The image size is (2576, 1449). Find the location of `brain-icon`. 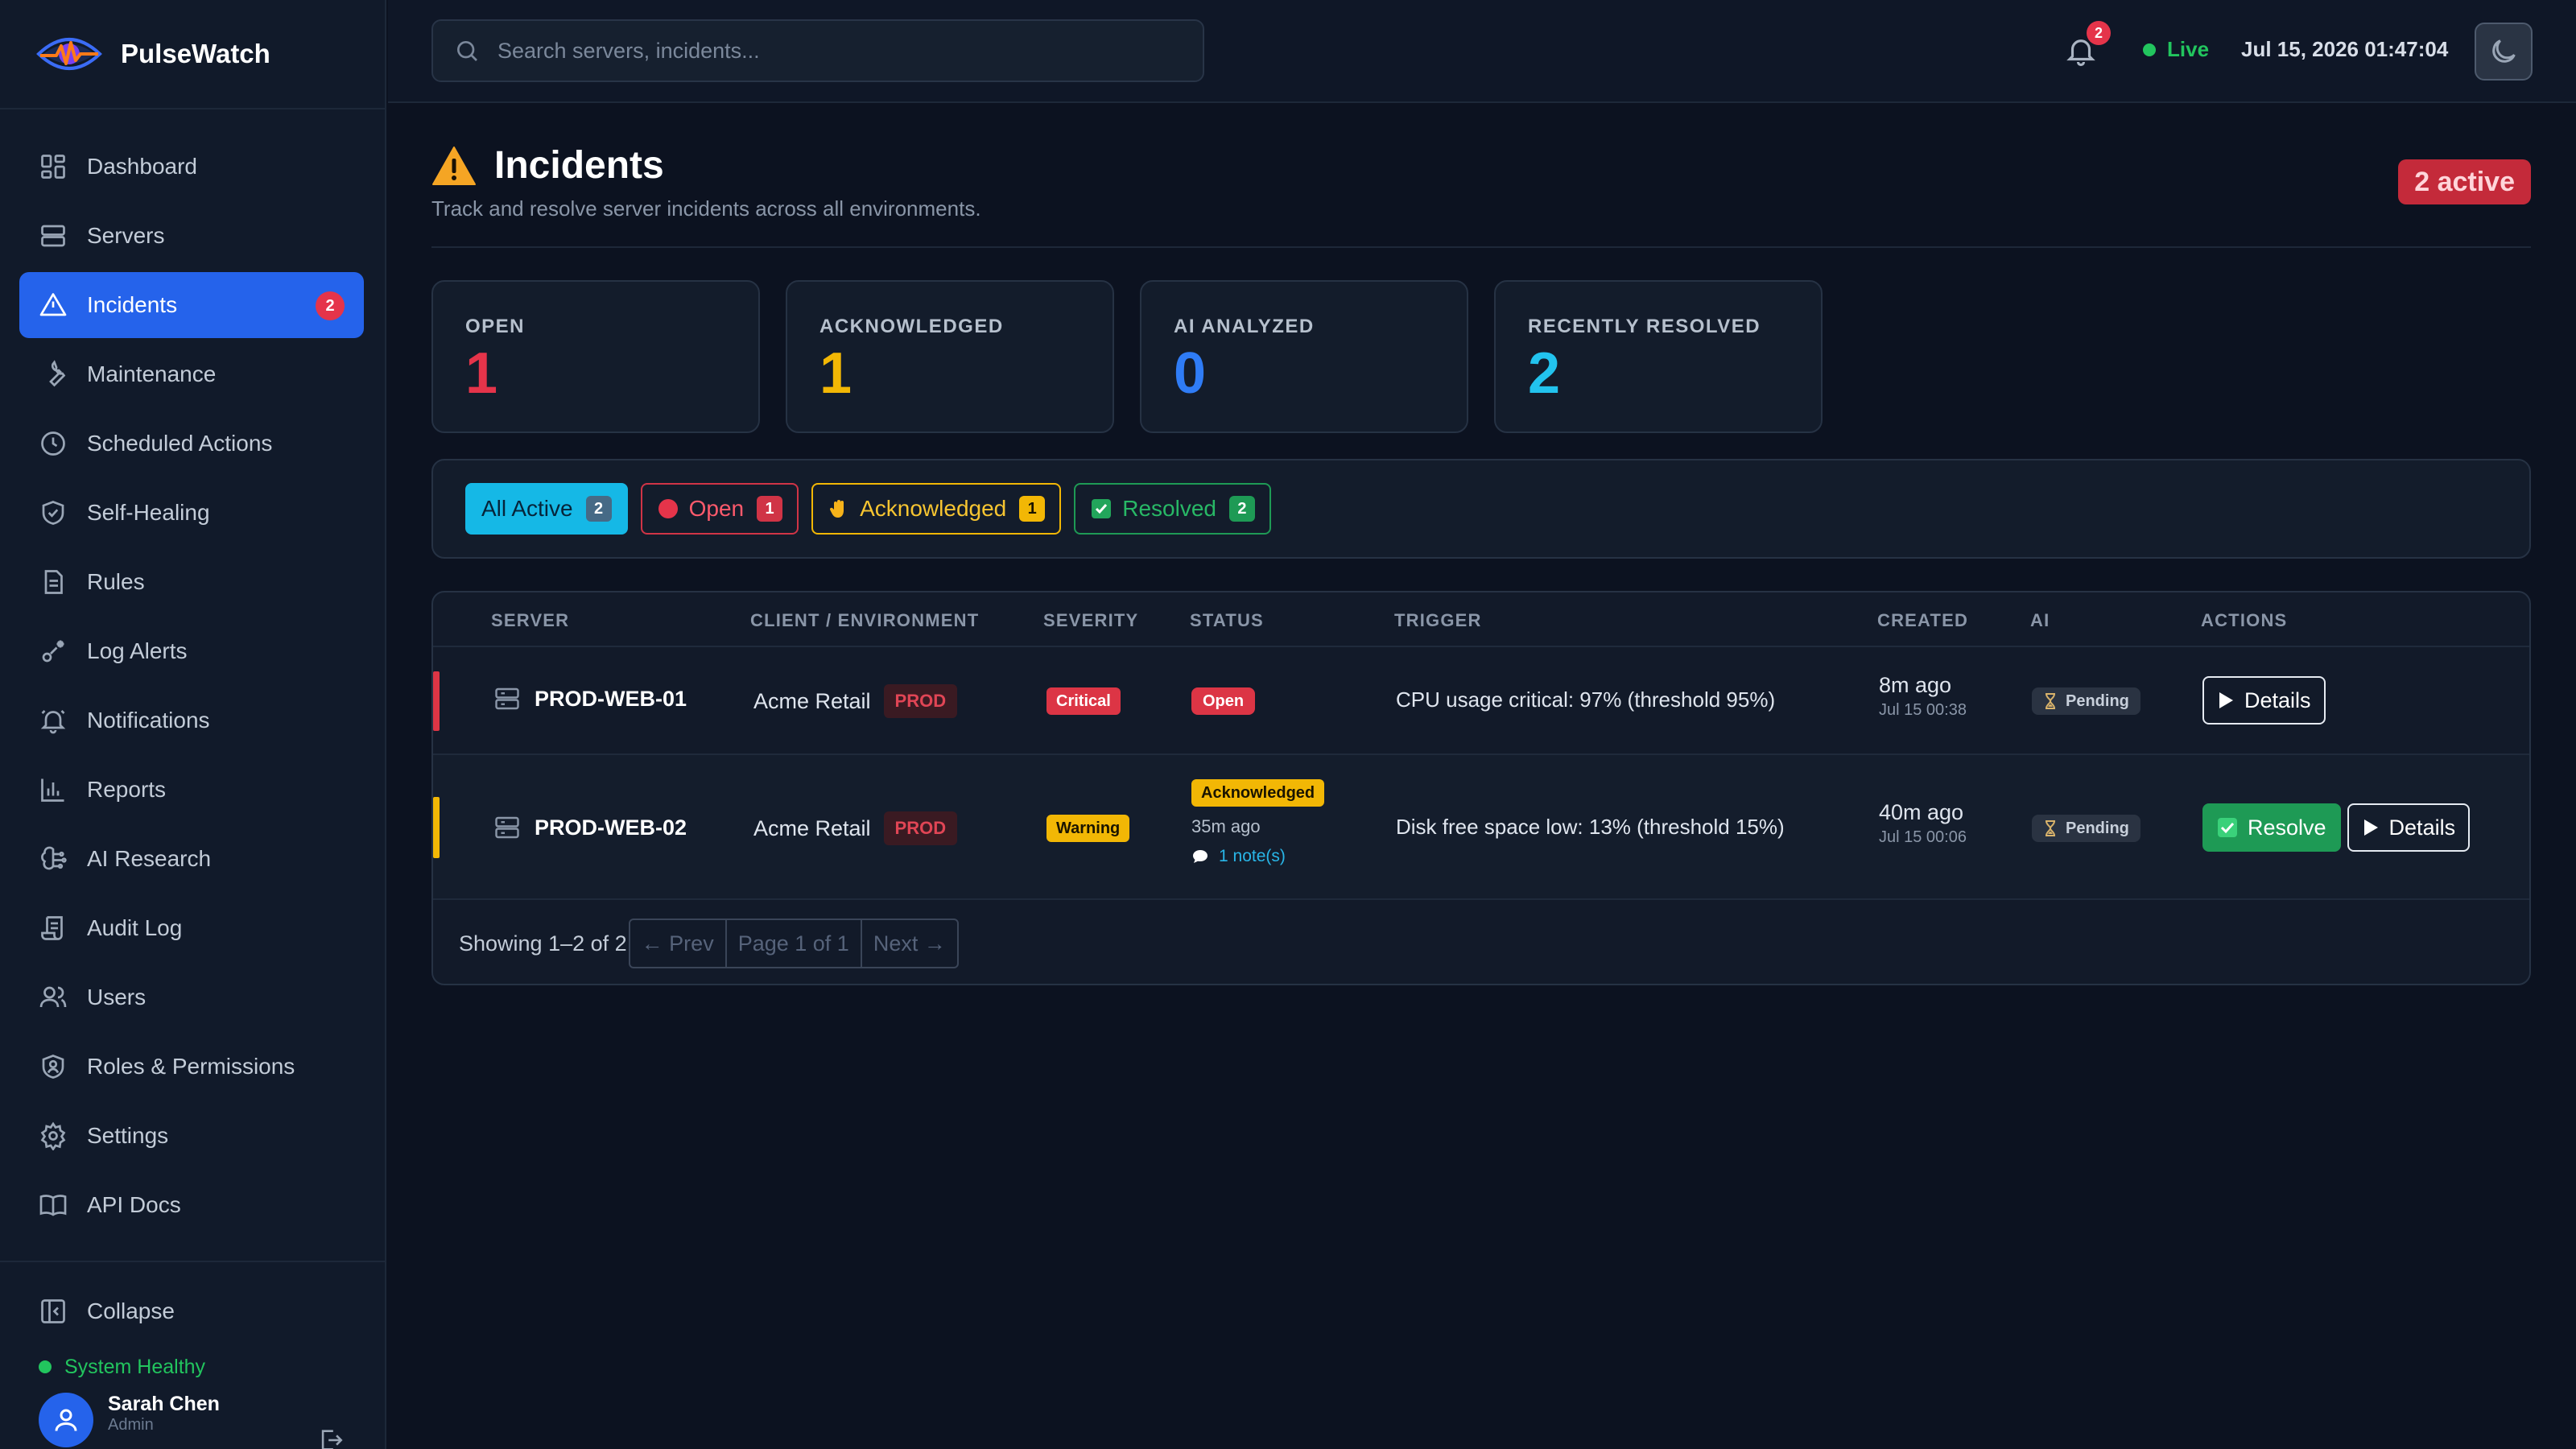

brain-icon is located at coordinates (54, 858).